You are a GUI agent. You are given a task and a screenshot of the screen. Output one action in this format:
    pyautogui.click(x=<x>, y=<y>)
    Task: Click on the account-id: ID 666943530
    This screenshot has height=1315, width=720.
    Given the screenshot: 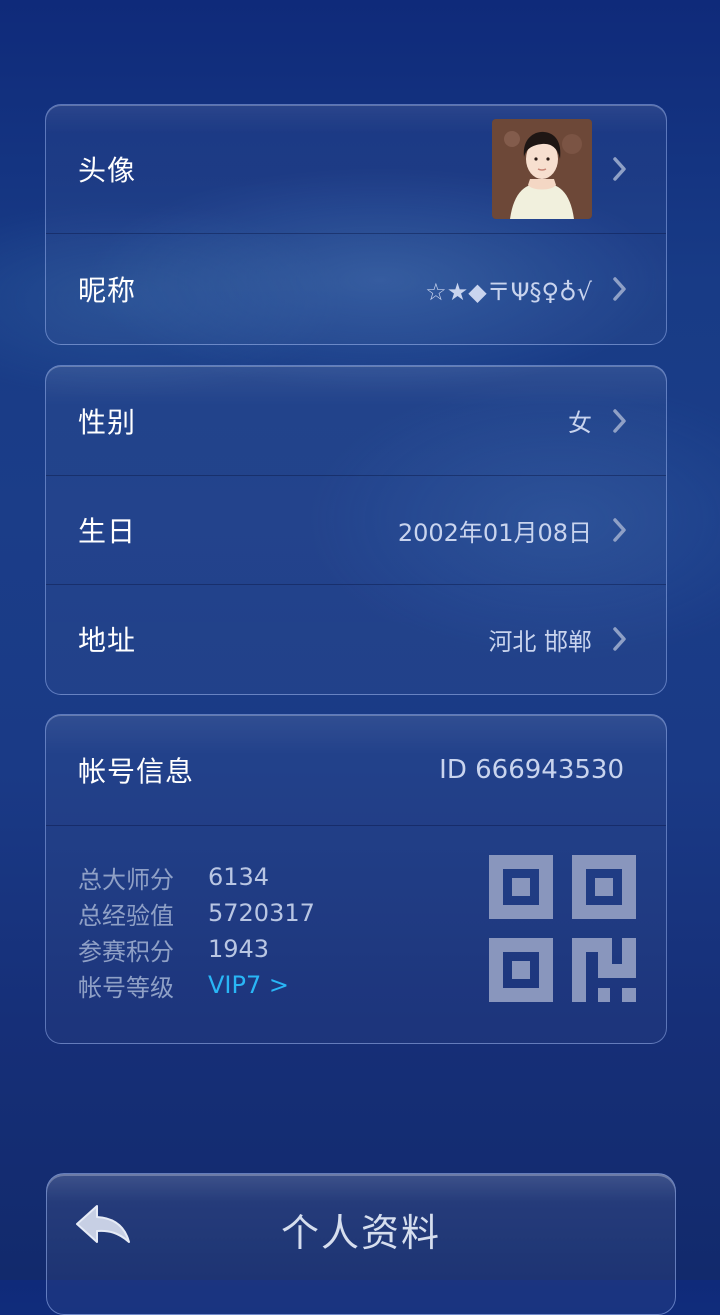 What is the action you would take?
    pyautogui.click(x=531, y=770)
    